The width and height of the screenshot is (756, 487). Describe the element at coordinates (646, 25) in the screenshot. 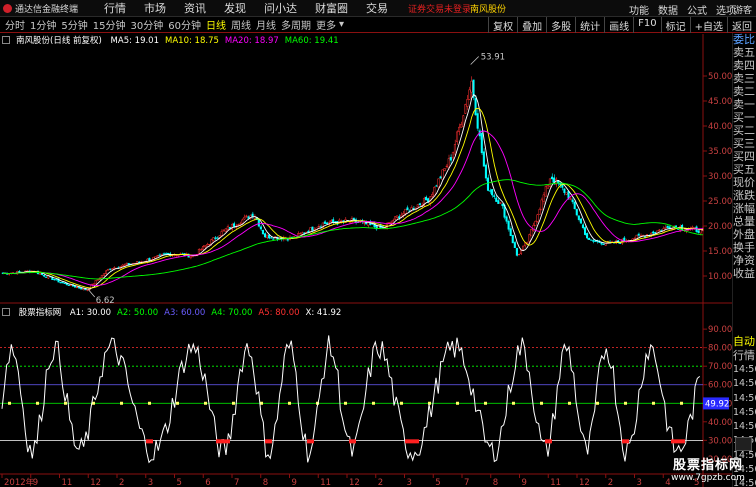

I see `tool-button-5: F10` at that location.